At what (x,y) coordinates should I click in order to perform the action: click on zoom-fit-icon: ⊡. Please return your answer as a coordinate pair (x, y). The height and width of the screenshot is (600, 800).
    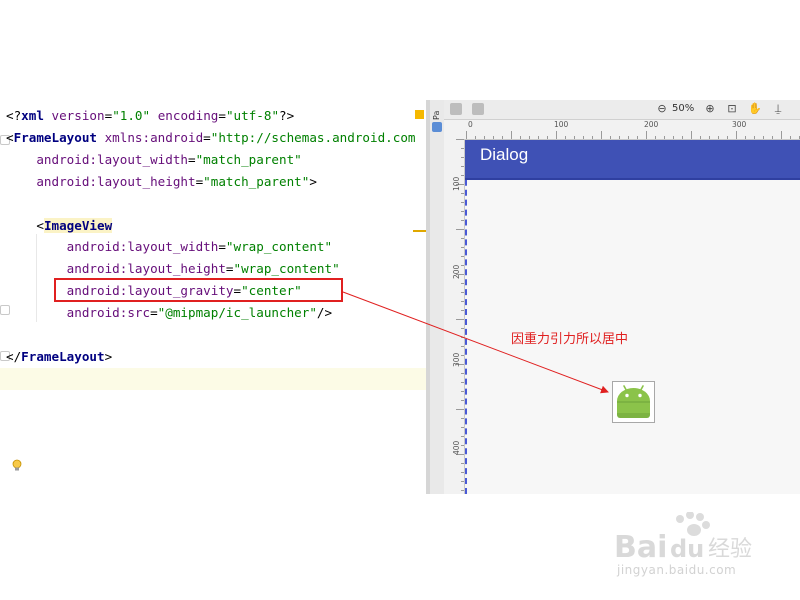
    Looking at the image, I should click on (732, 109).